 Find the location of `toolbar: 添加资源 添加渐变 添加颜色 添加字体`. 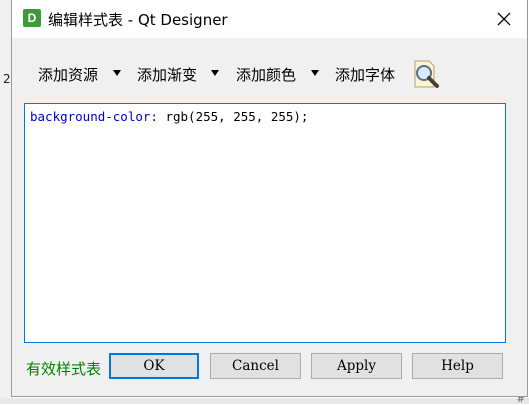

toolbar: 添加资源 添加渐变 添加颜色 添加字体 is located at coordinates (269, 74).